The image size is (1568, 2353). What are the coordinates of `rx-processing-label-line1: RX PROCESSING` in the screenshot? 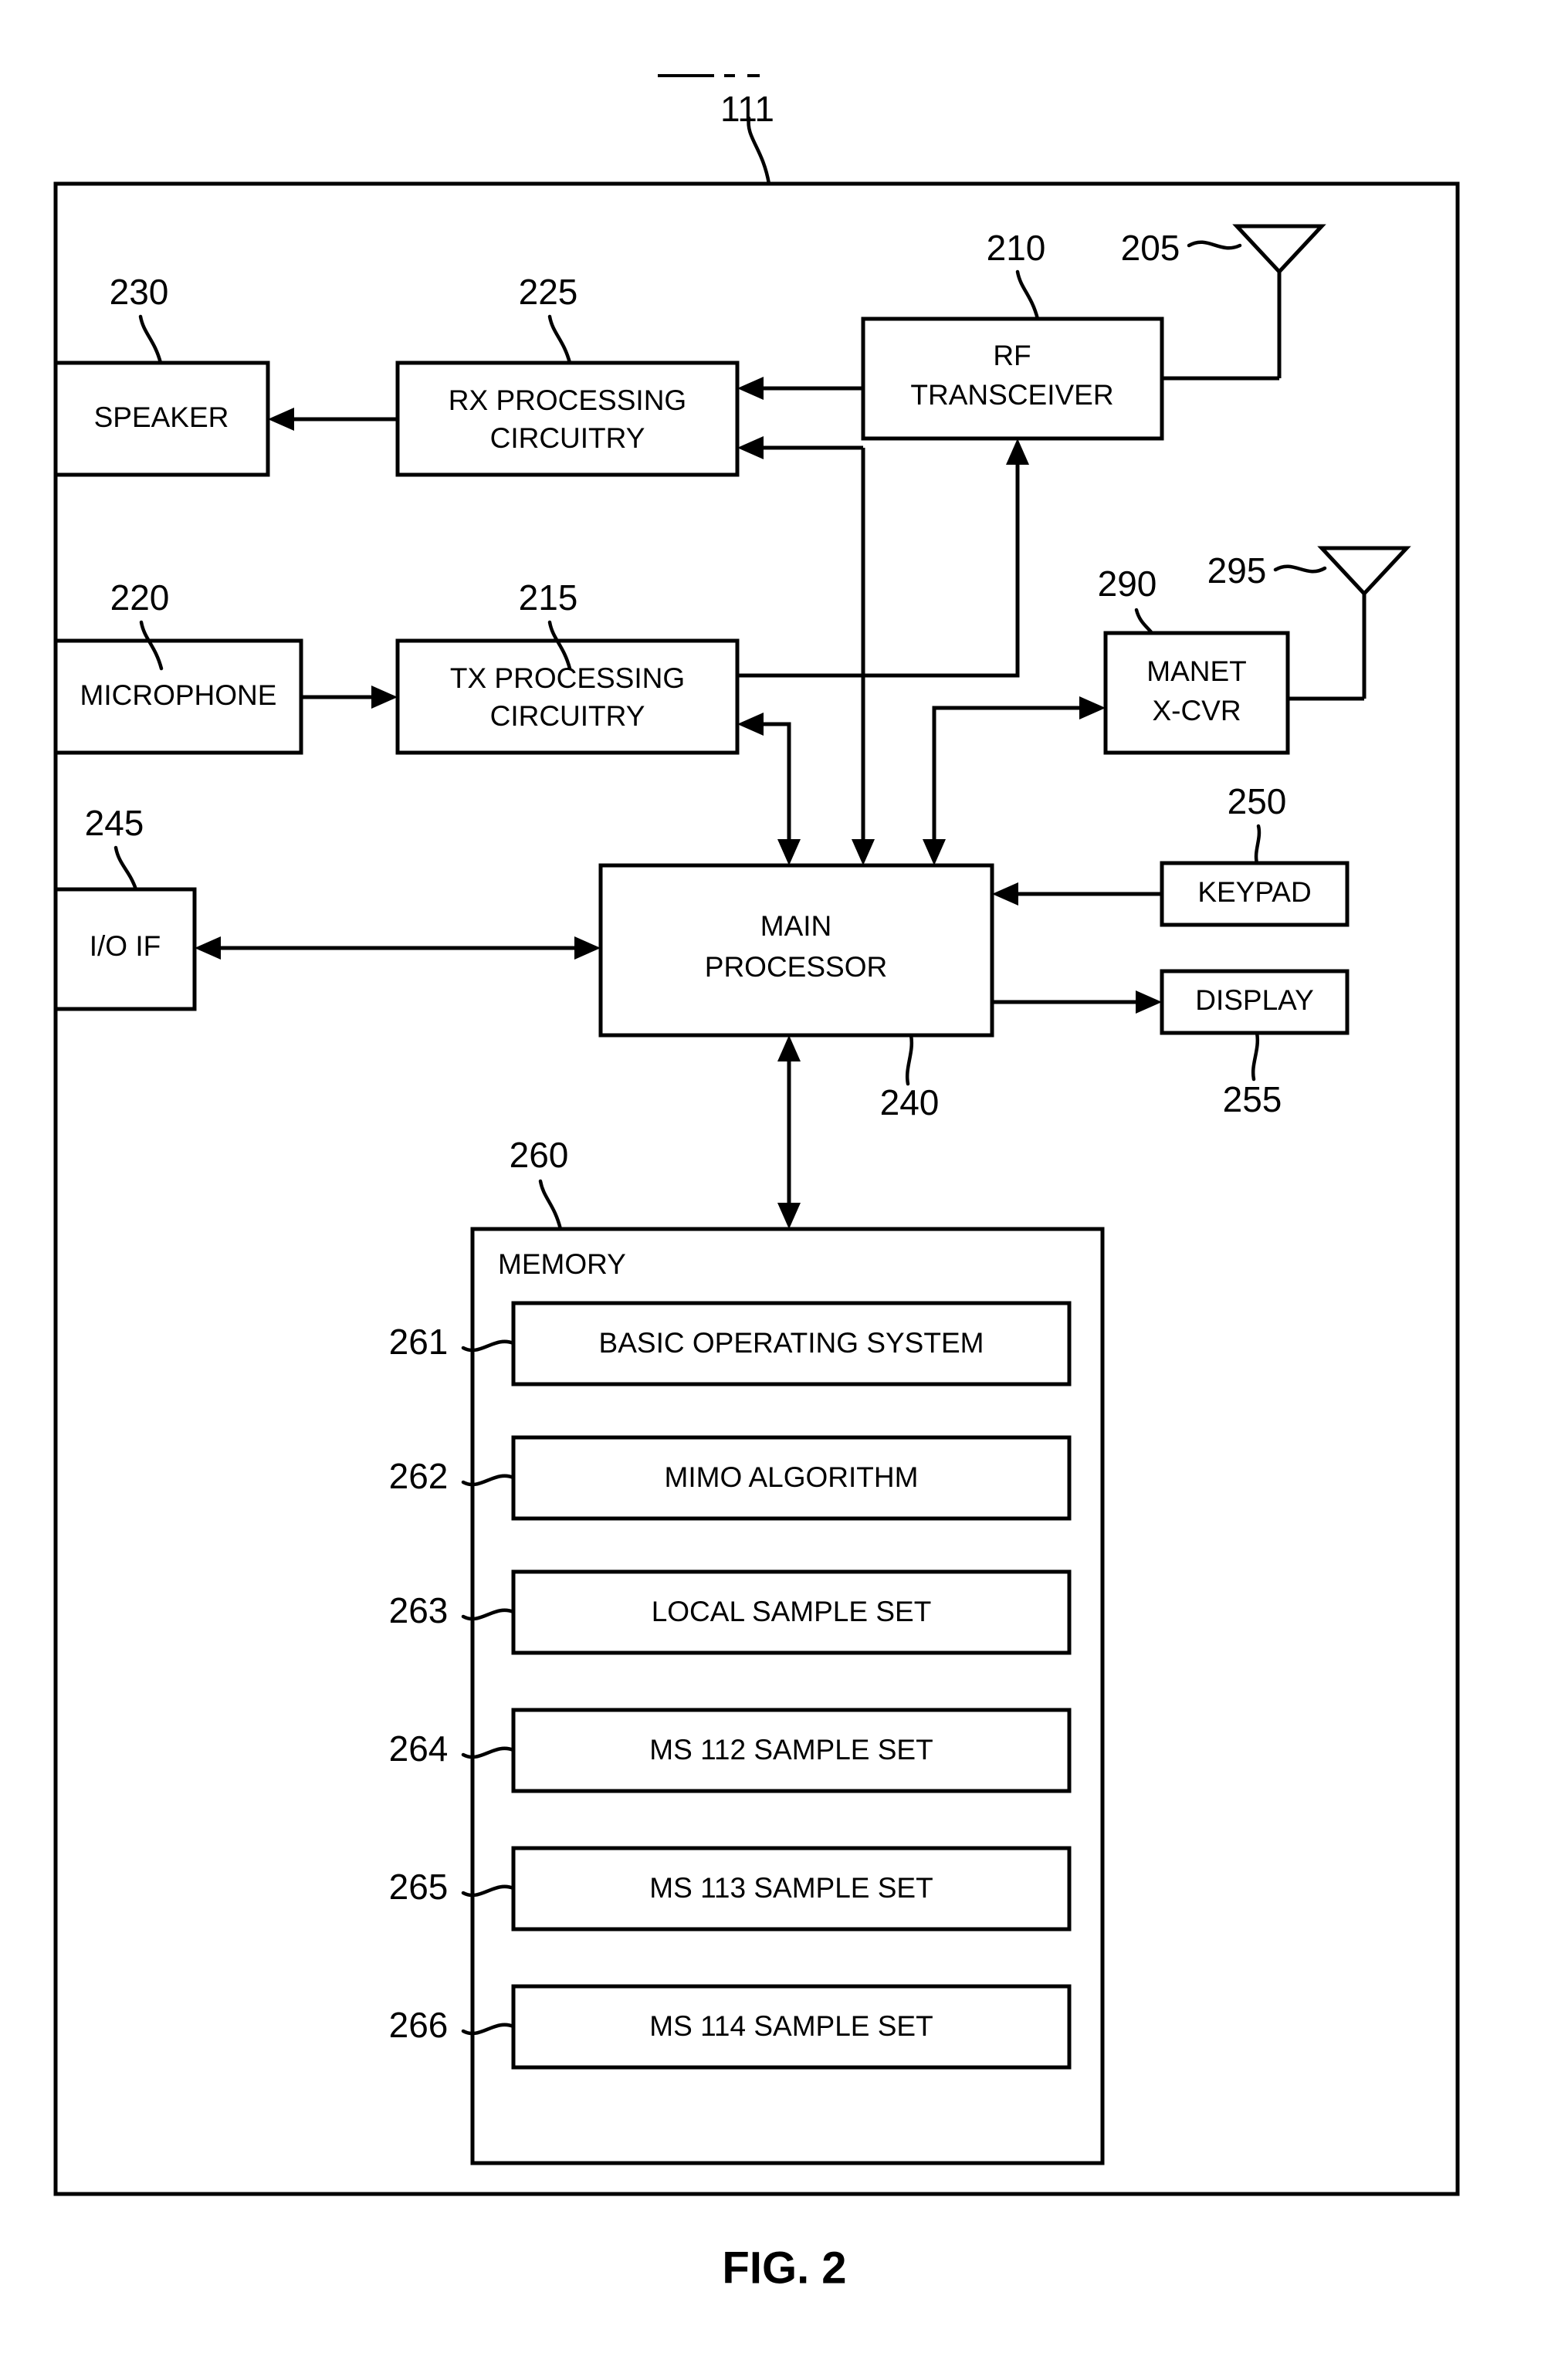 It's located at (567, 400).